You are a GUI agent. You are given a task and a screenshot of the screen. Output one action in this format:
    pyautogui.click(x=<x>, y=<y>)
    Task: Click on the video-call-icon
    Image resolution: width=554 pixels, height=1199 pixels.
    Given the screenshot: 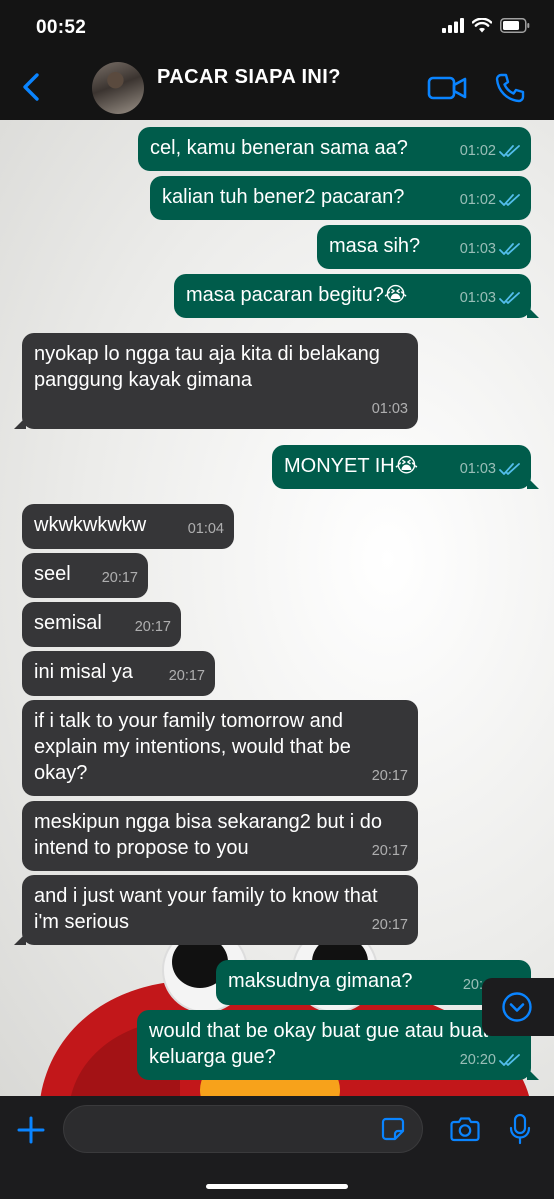 What is the action you would take?
    pyautogui.click(x=447, y=88)
    